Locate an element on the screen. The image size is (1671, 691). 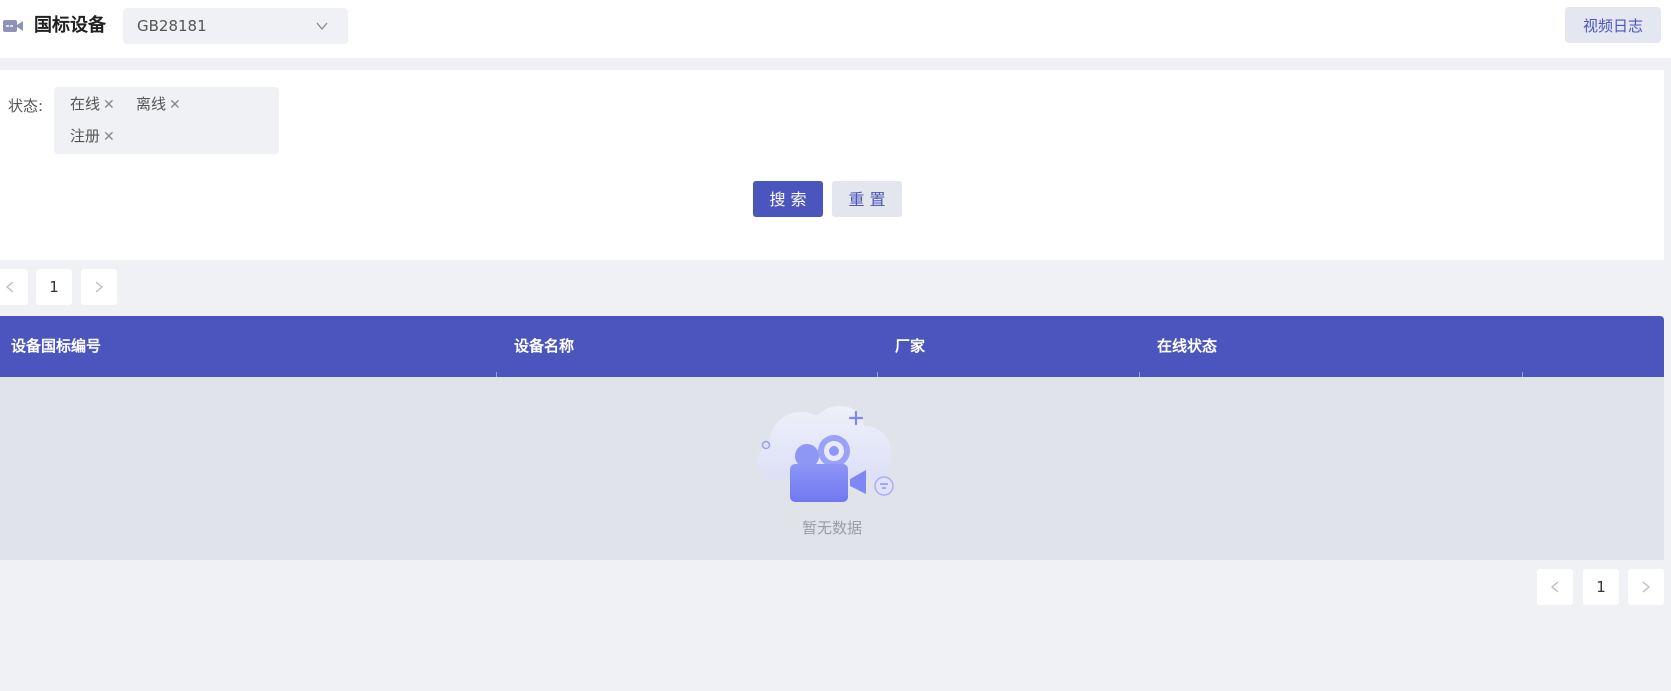
tag-label: 离线 is located at coordinates (151, 104).